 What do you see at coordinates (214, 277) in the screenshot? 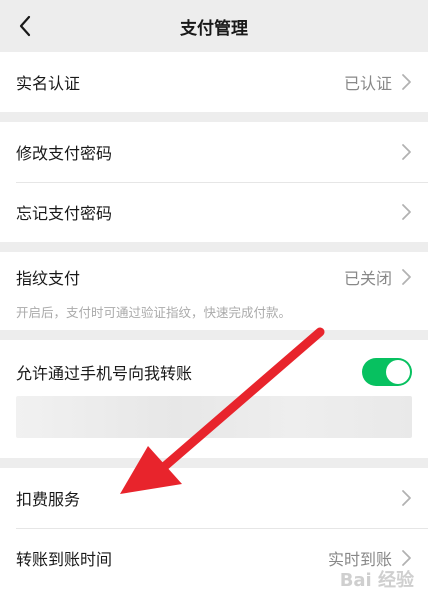
I see `fingerprint-pay-row: 指纹支付 已关闭` at bounding box center [214, 277].